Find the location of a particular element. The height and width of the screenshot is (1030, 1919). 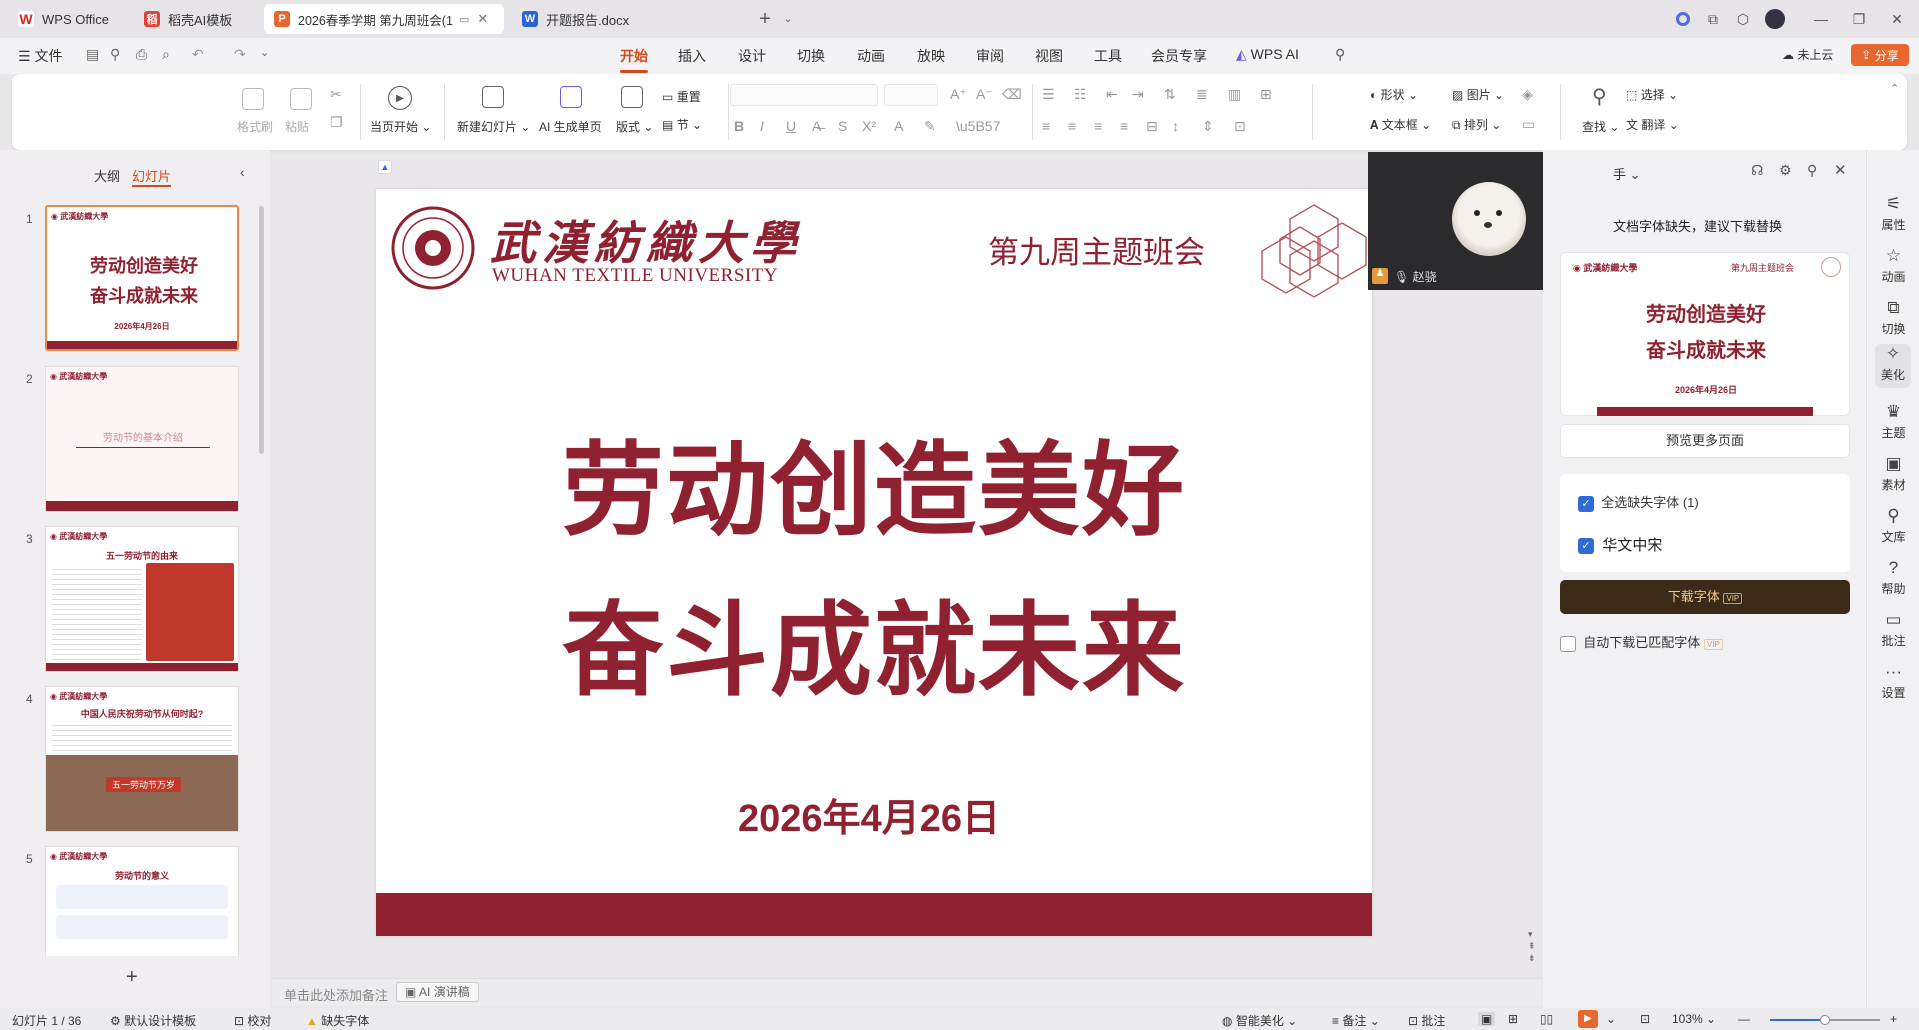

underline-icon: U is located at coordinates (791, 126).